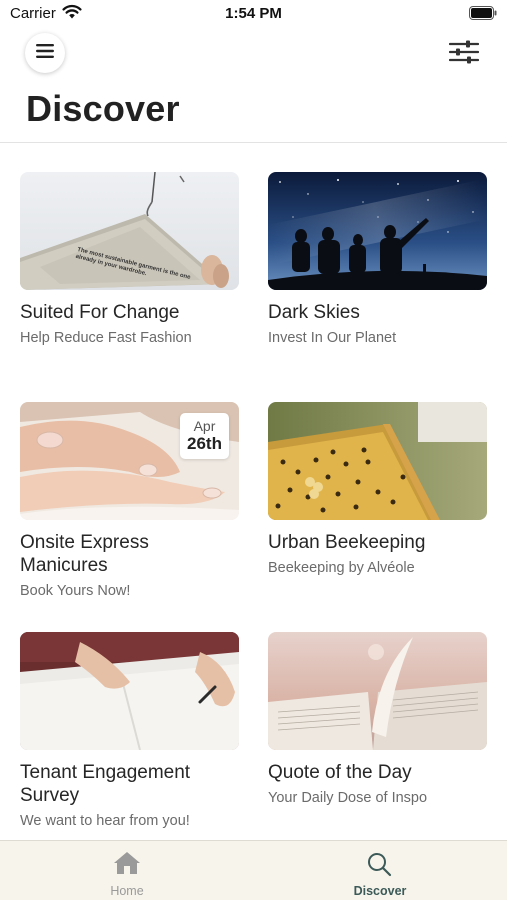 The image size is (507, 900). I want to click on card-subtitle: Invest In Our Planet, so click(332, 338).